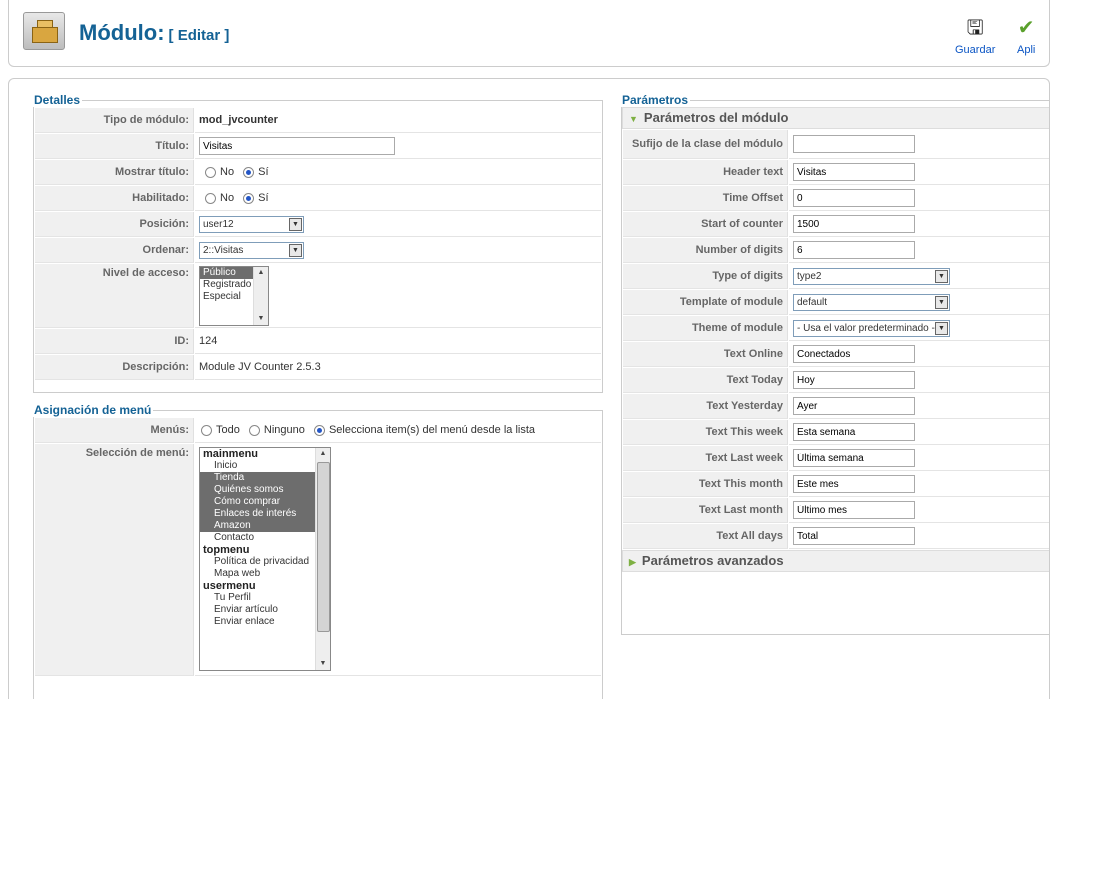 This screenshot has height=880, width=1100. What do you see at coordinates (231, 454) in the screenshot?
I see `menu-group-label: mainmenu` at bounding box center [231, 454].